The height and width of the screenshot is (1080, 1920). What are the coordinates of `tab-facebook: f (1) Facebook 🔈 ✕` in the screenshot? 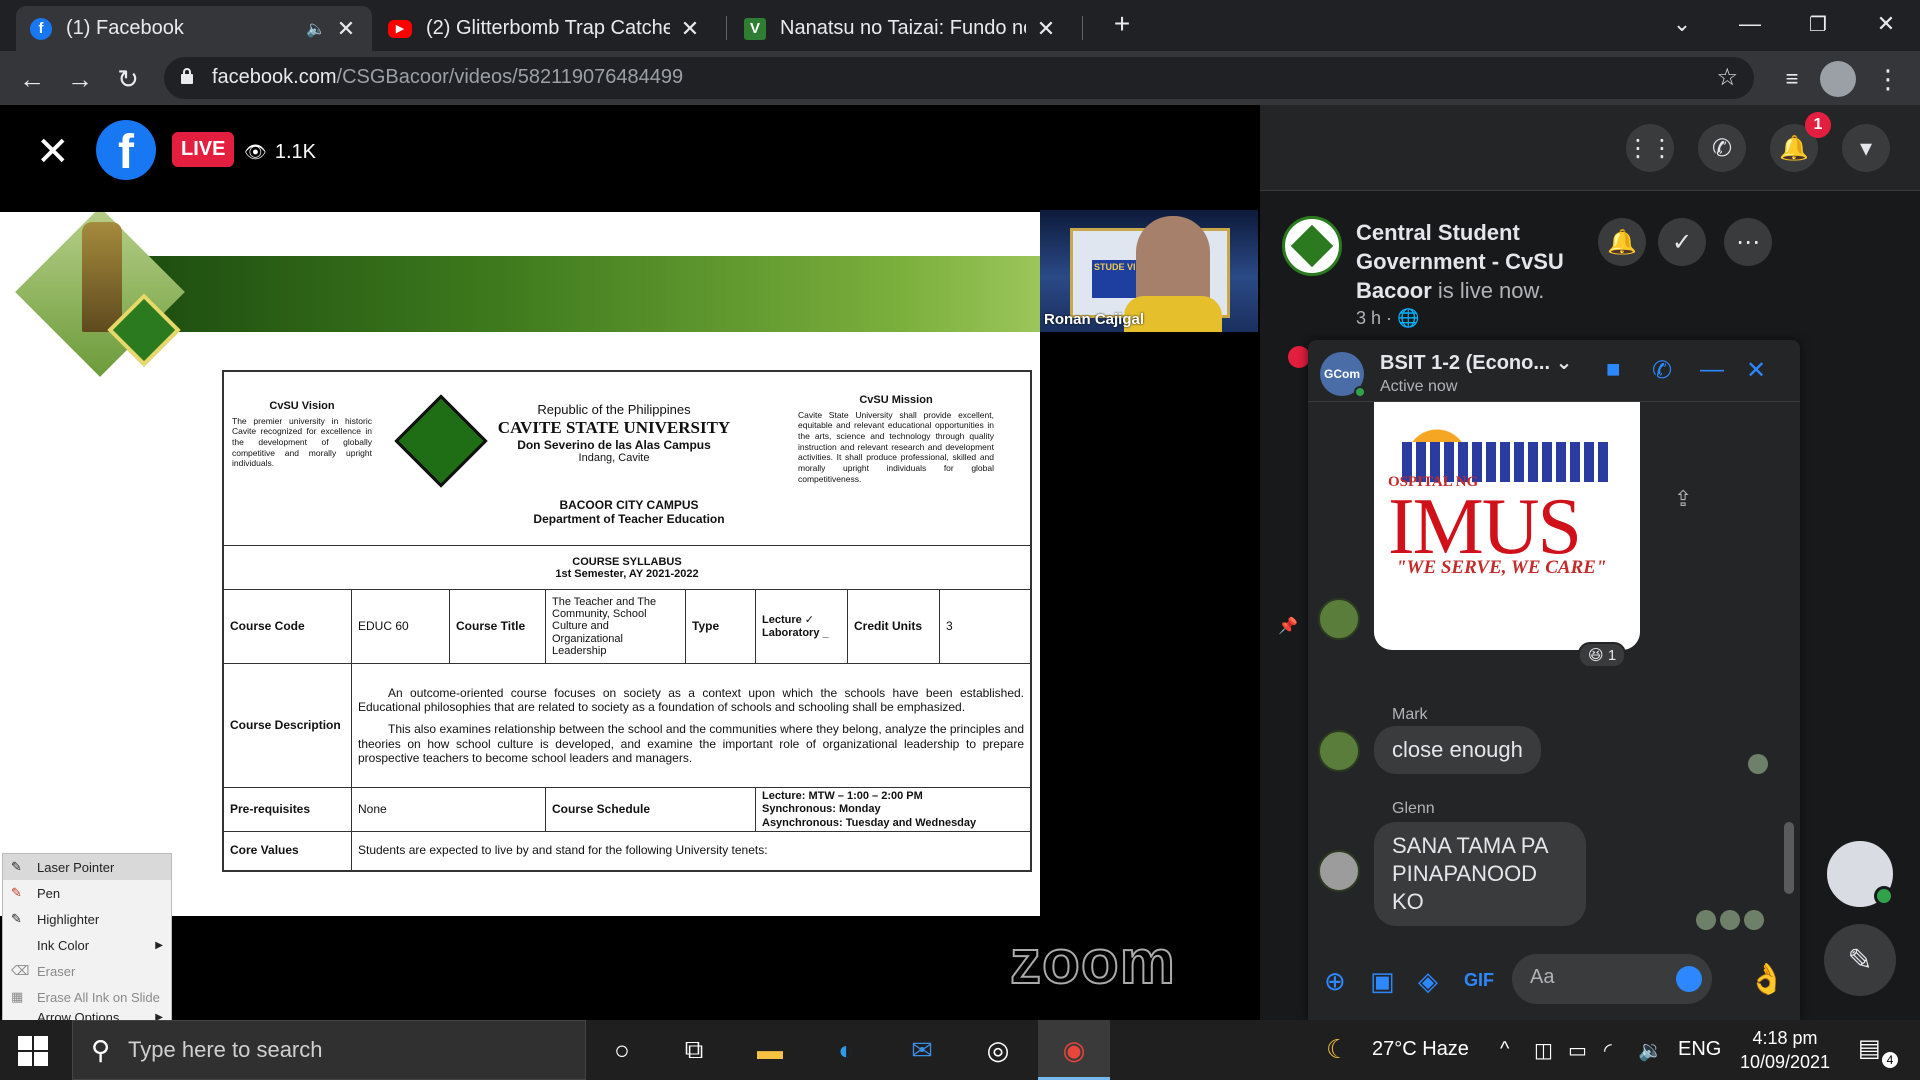 It's located at (194, 28).